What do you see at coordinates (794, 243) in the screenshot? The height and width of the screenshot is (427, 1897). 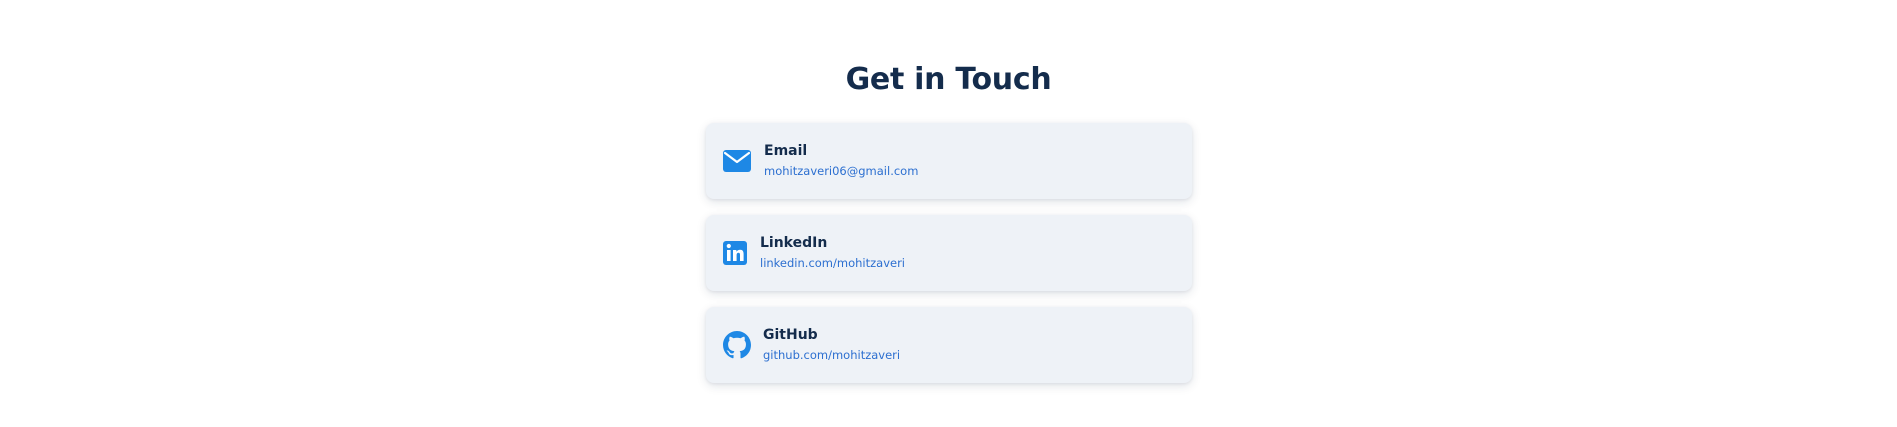 I see `contact-label: LinkedIn` at bounding box center [794, 243].